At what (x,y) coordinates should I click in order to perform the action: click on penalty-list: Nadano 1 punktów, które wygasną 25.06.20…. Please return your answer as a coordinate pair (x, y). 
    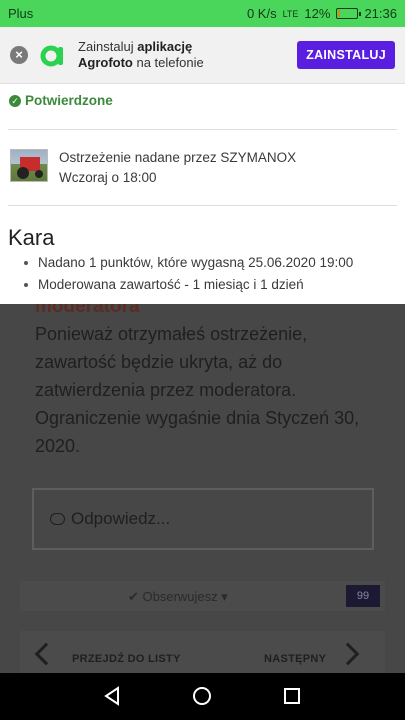
    Looking at the image, I should click on (188, 276).